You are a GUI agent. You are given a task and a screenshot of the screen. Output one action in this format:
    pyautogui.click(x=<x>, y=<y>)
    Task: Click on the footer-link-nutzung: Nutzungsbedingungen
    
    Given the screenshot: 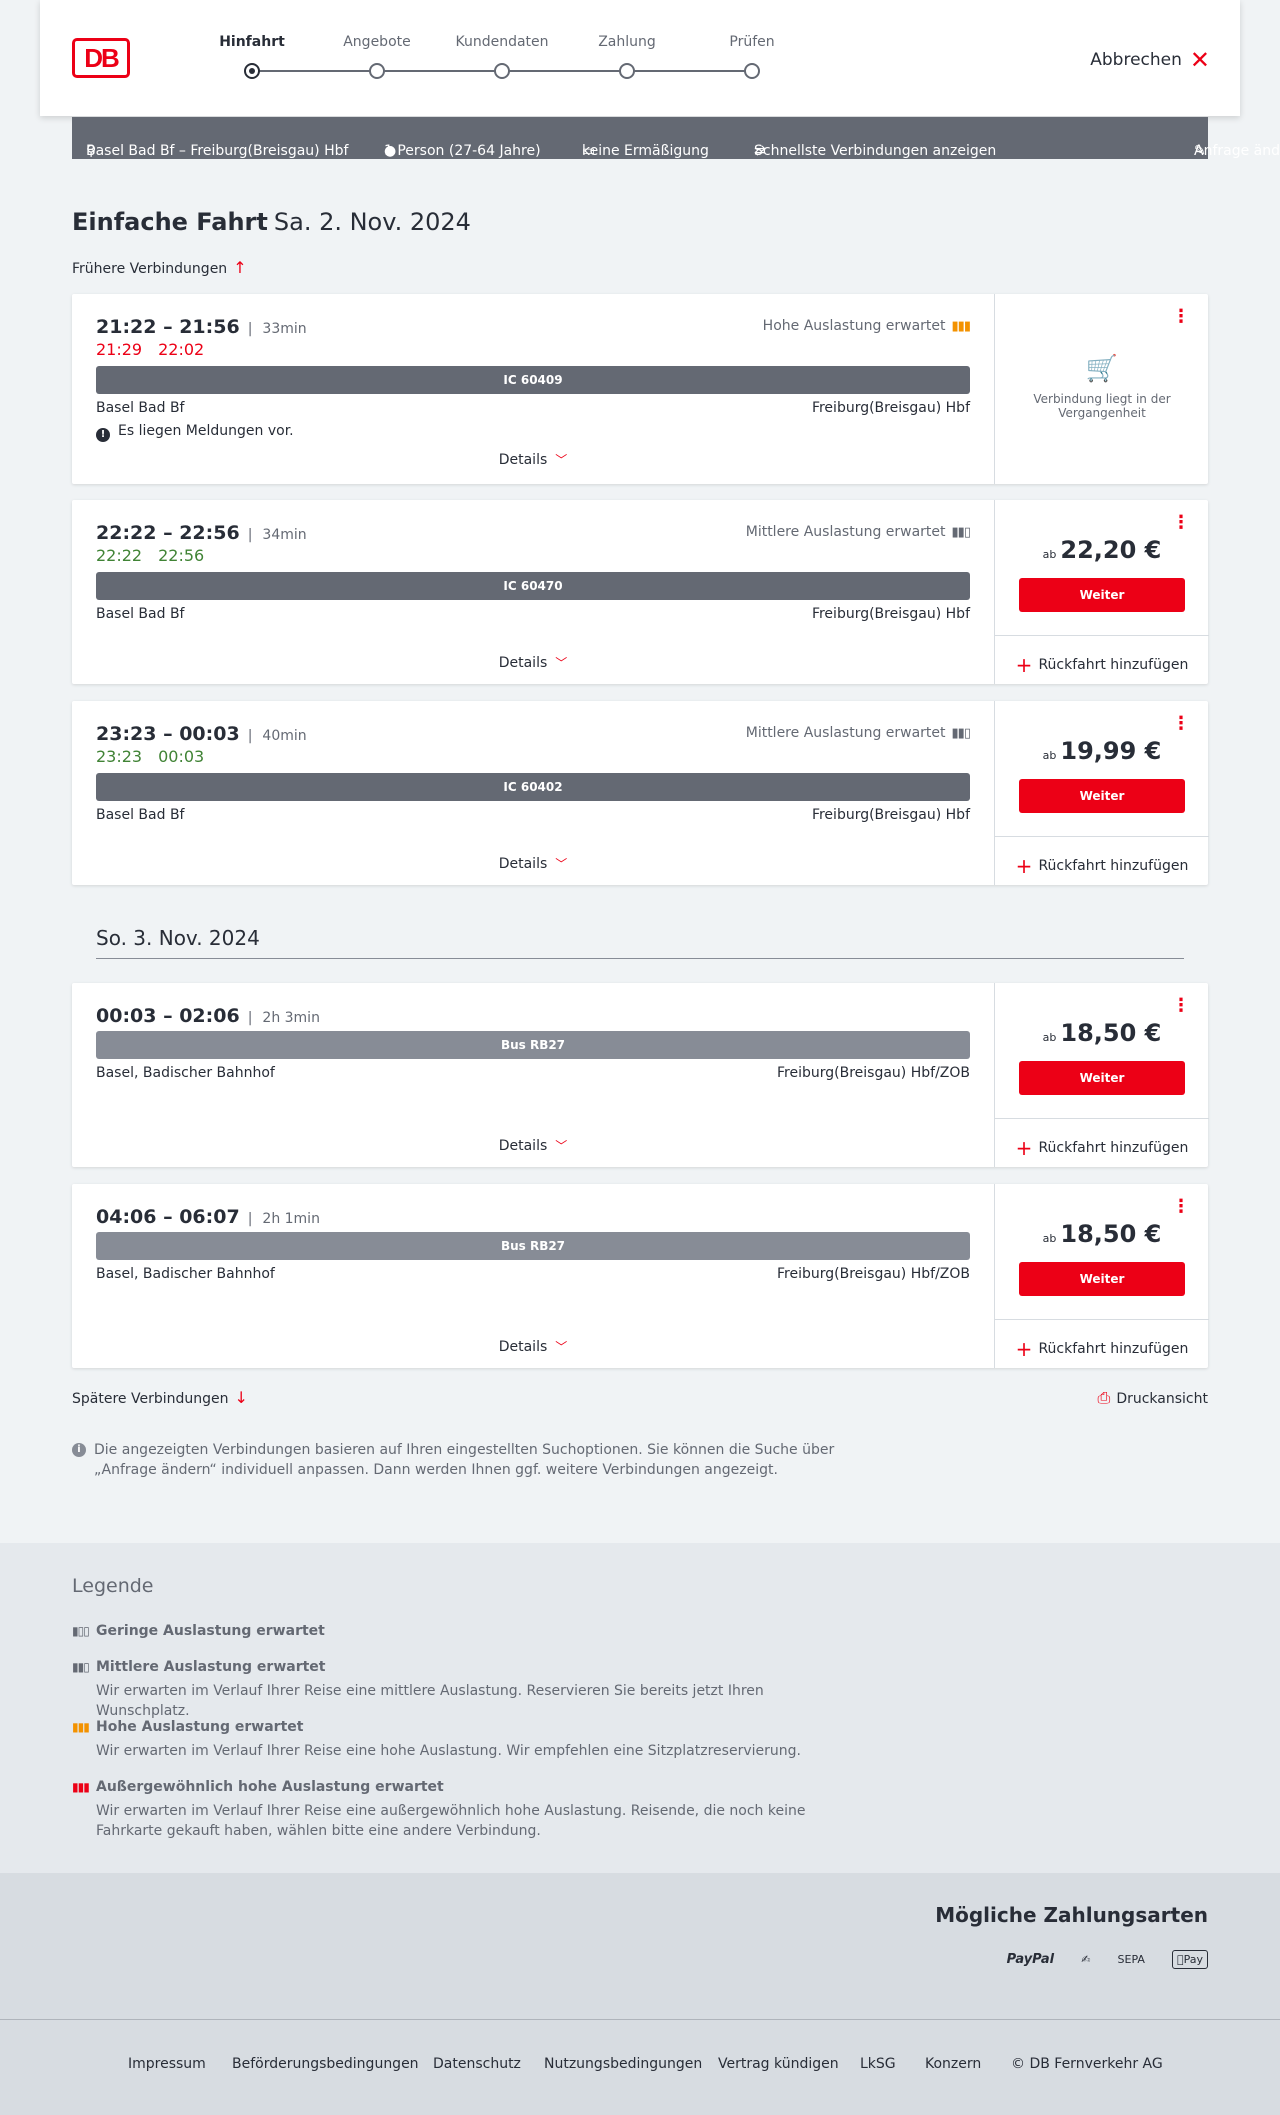 What is the action you would take?
    pyautogui.click(x=623, y=2064)
    